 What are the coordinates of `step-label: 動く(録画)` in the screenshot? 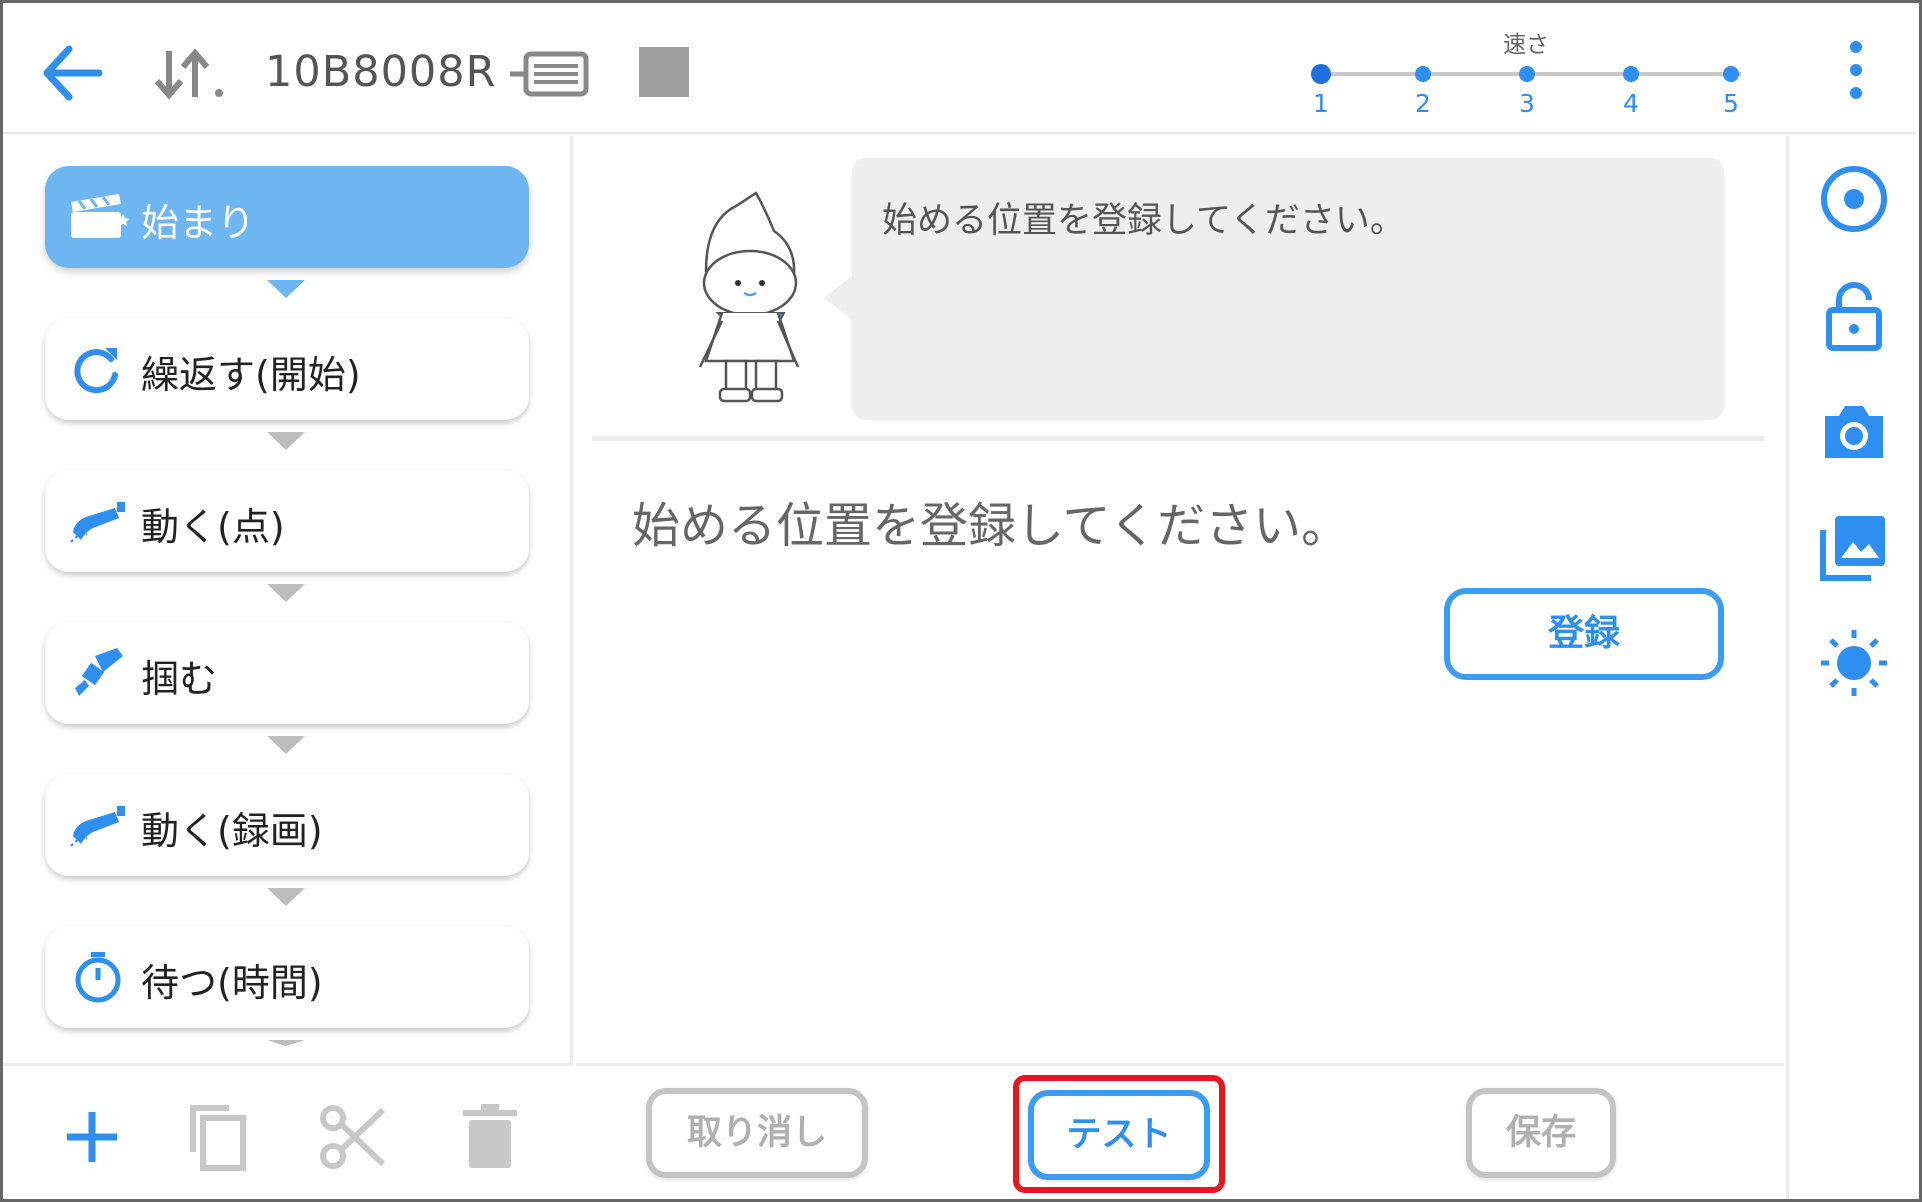 It's located at (232, 831).